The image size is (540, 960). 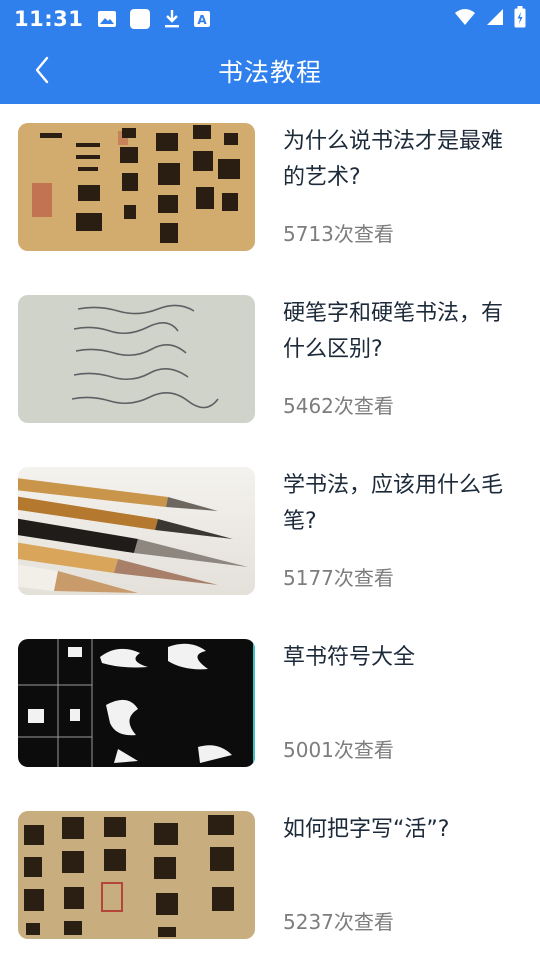 What do you see at coordinates (136, 187) in the screenshot?
I see `calligraphy-scroll-image` at bounding box center [136, 187].